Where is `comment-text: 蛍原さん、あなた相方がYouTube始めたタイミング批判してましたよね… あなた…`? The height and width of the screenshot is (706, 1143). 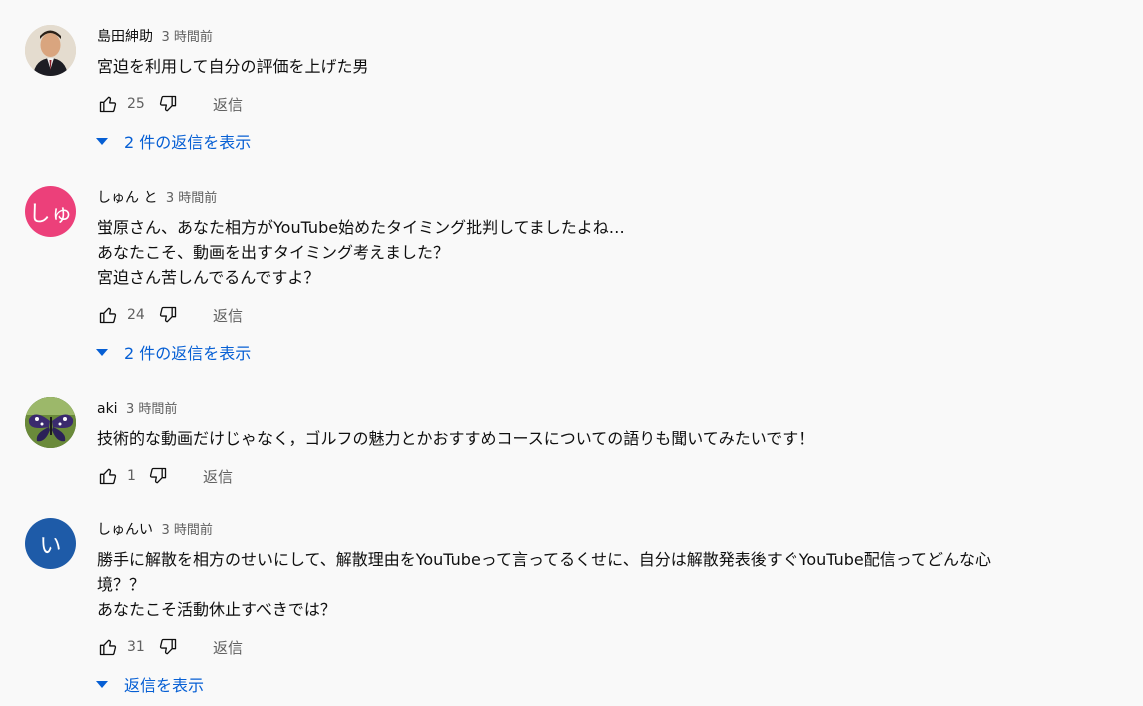 comment-text: 蛍原さん、あなた相方がYouTube始めたタイミング批判してましたよね… あなた… is located at coordinates (607, 252).